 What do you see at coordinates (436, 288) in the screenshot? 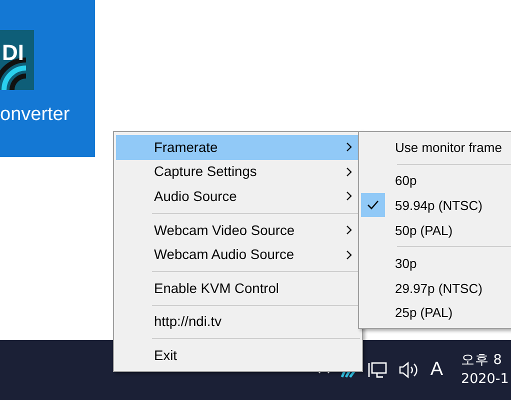
I see `menu-item: 29.97p (NTSC)` at bounding box center [436, 288].